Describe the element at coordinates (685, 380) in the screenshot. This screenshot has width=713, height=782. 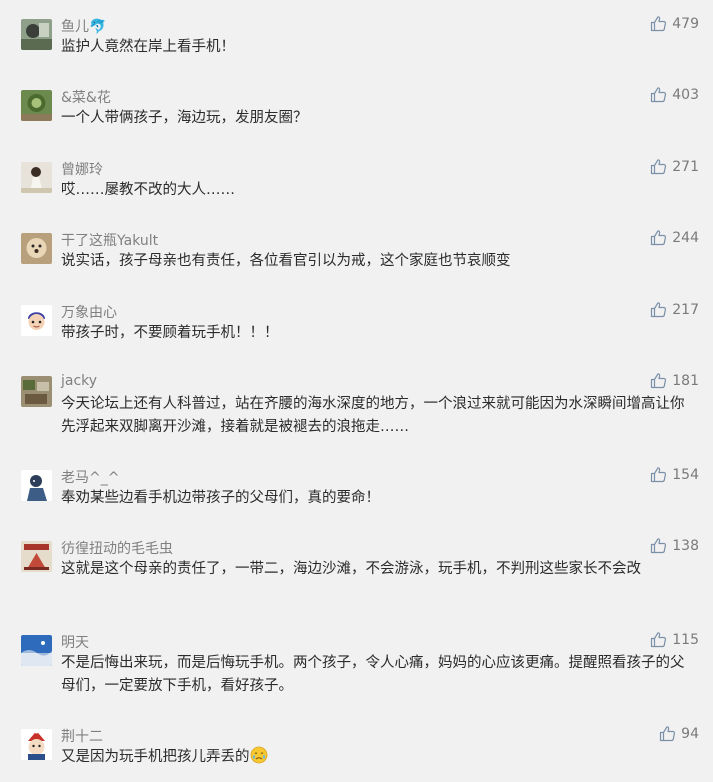
I see `like-count: 181` at that location.